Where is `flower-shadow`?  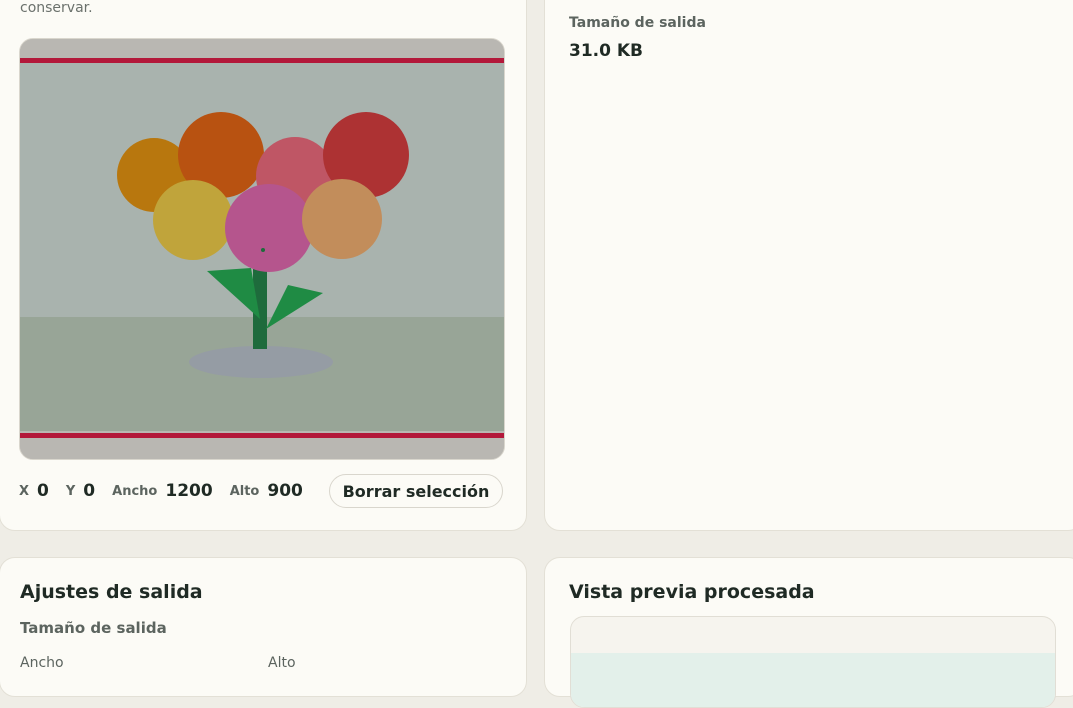
flower-shadow is located at coordinates (261, 362).